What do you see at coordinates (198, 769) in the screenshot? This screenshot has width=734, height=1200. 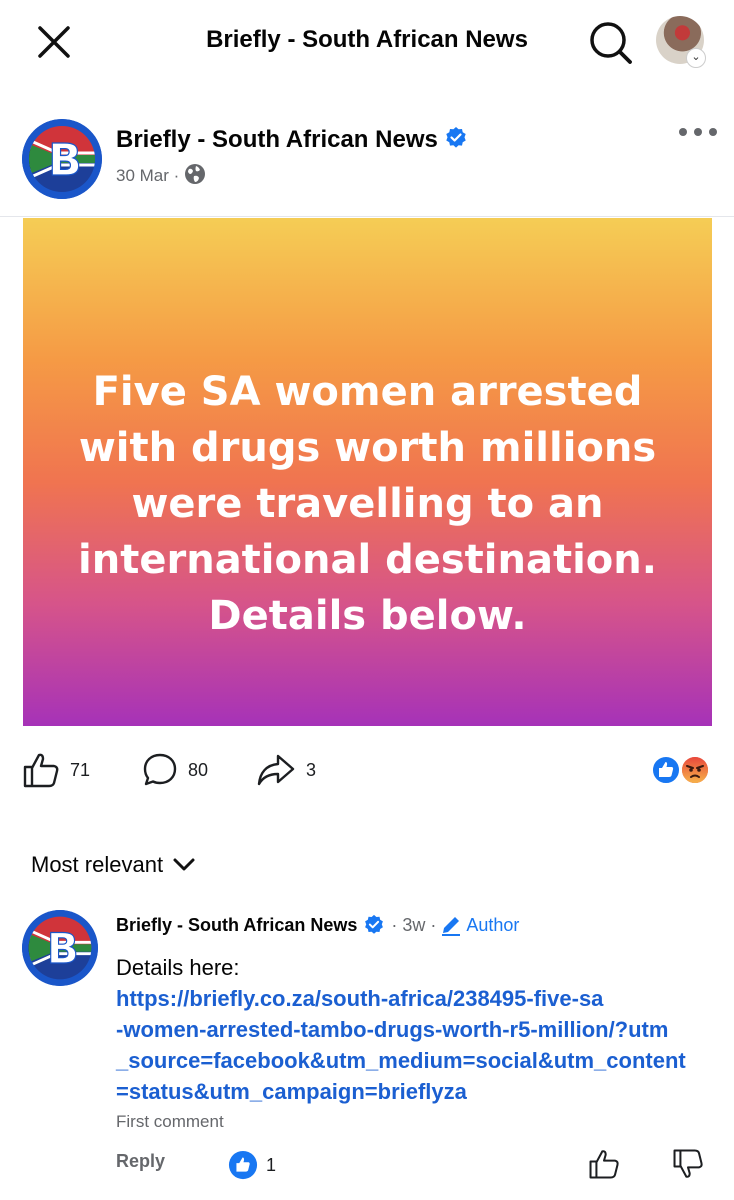 I see `comment-count: 80` at bounding box center [198, 769].